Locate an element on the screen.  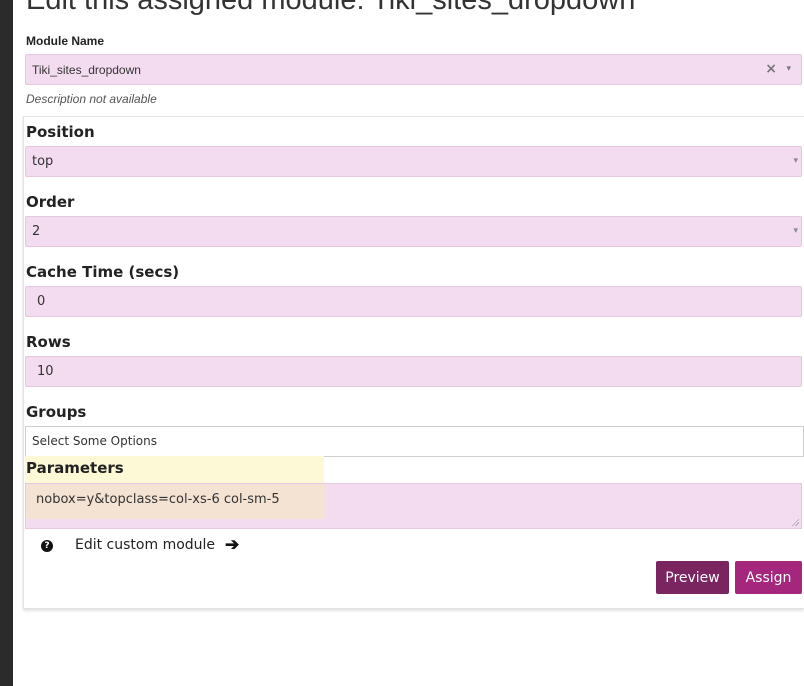
order-value: 2 is located at coordinates (36, 231).